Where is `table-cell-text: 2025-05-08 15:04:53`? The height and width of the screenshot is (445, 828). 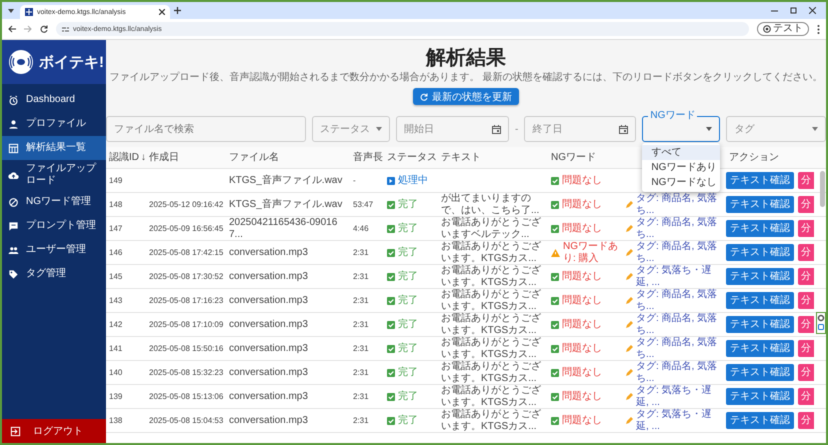 table-cell-text: 2025-05-08 15:04:53 is located at coordinates (186, 420).